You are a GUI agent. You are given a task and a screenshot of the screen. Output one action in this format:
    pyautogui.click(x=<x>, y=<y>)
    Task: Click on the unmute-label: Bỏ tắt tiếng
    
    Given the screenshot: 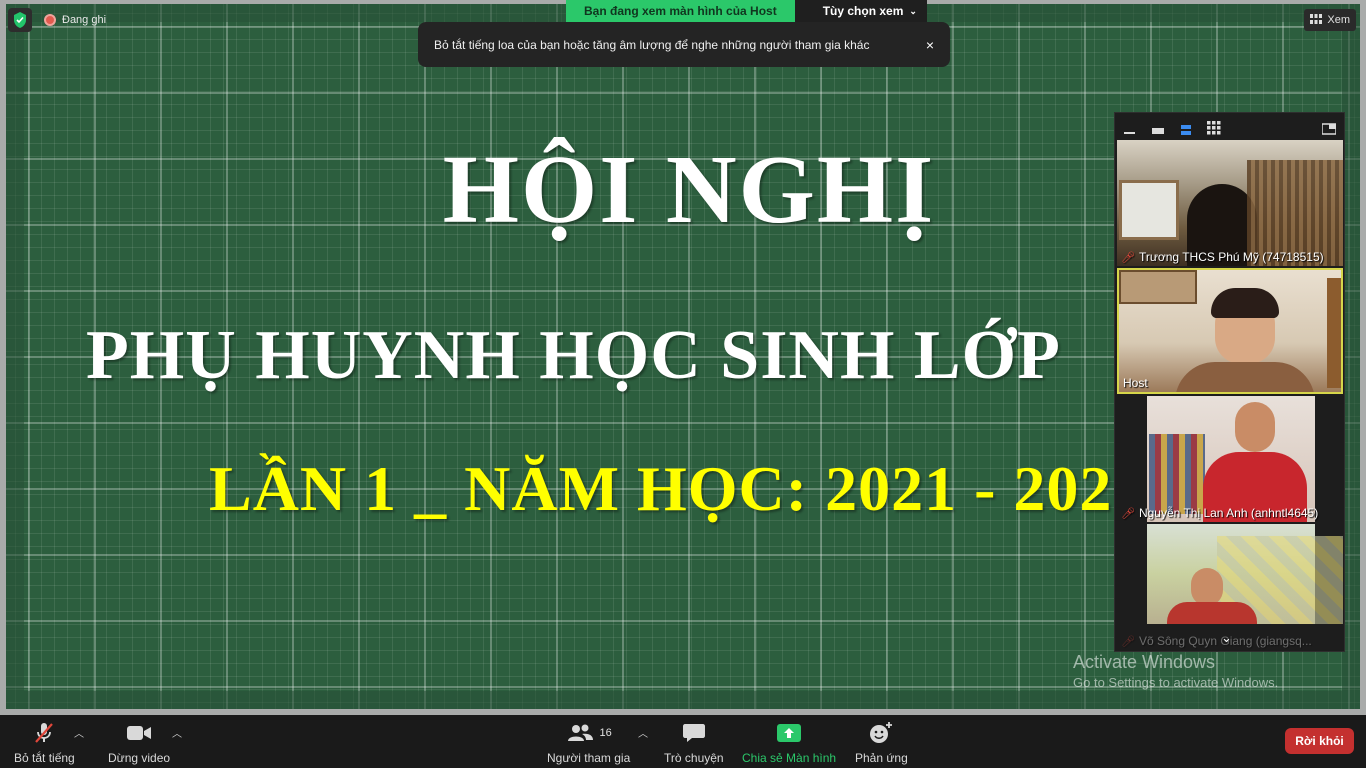 What is the action you would take?
    pyautogui.click(x=44, y=758)
    